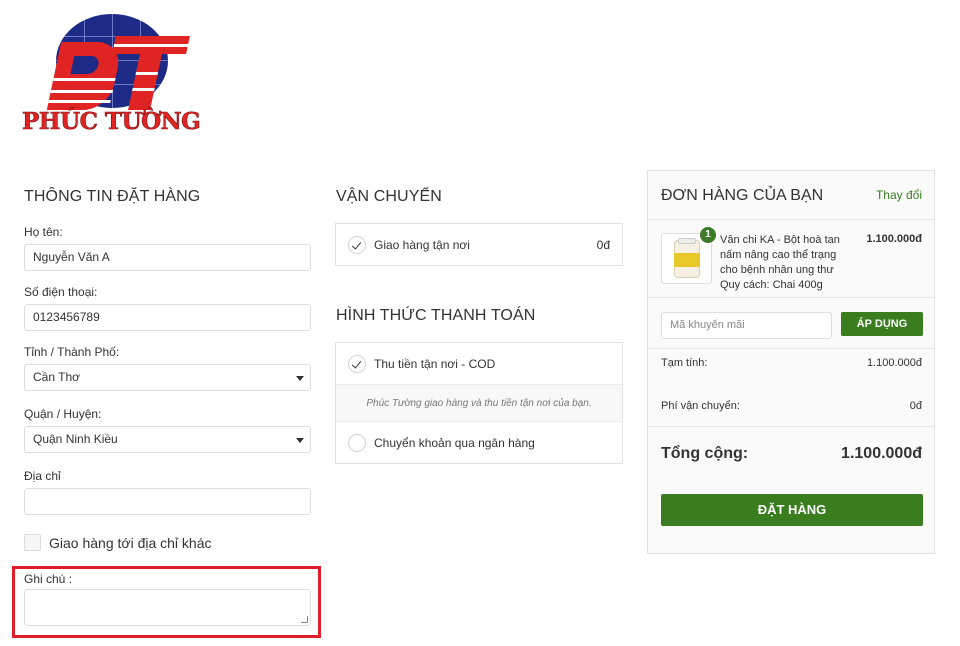  Describe the element at coordinates (75, 439) in the screenshot. I see `district-value: Quận Ninh Kiều` at that location.